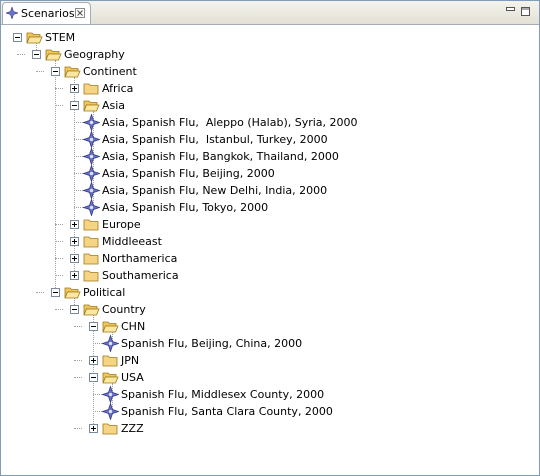 This screenshot has height=476, width=540. Describe the element at coordinates (118, 88) in the screenshot. I see `tree-item-label: Africa` at that location.